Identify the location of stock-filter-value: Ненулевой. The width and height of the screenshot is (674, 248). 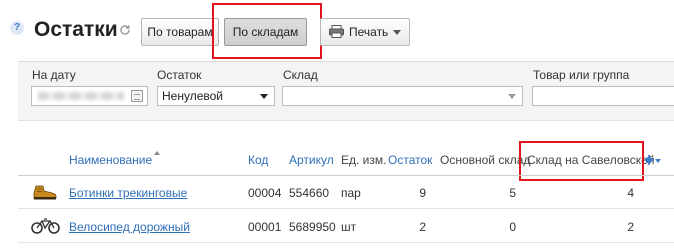
(192, 96).